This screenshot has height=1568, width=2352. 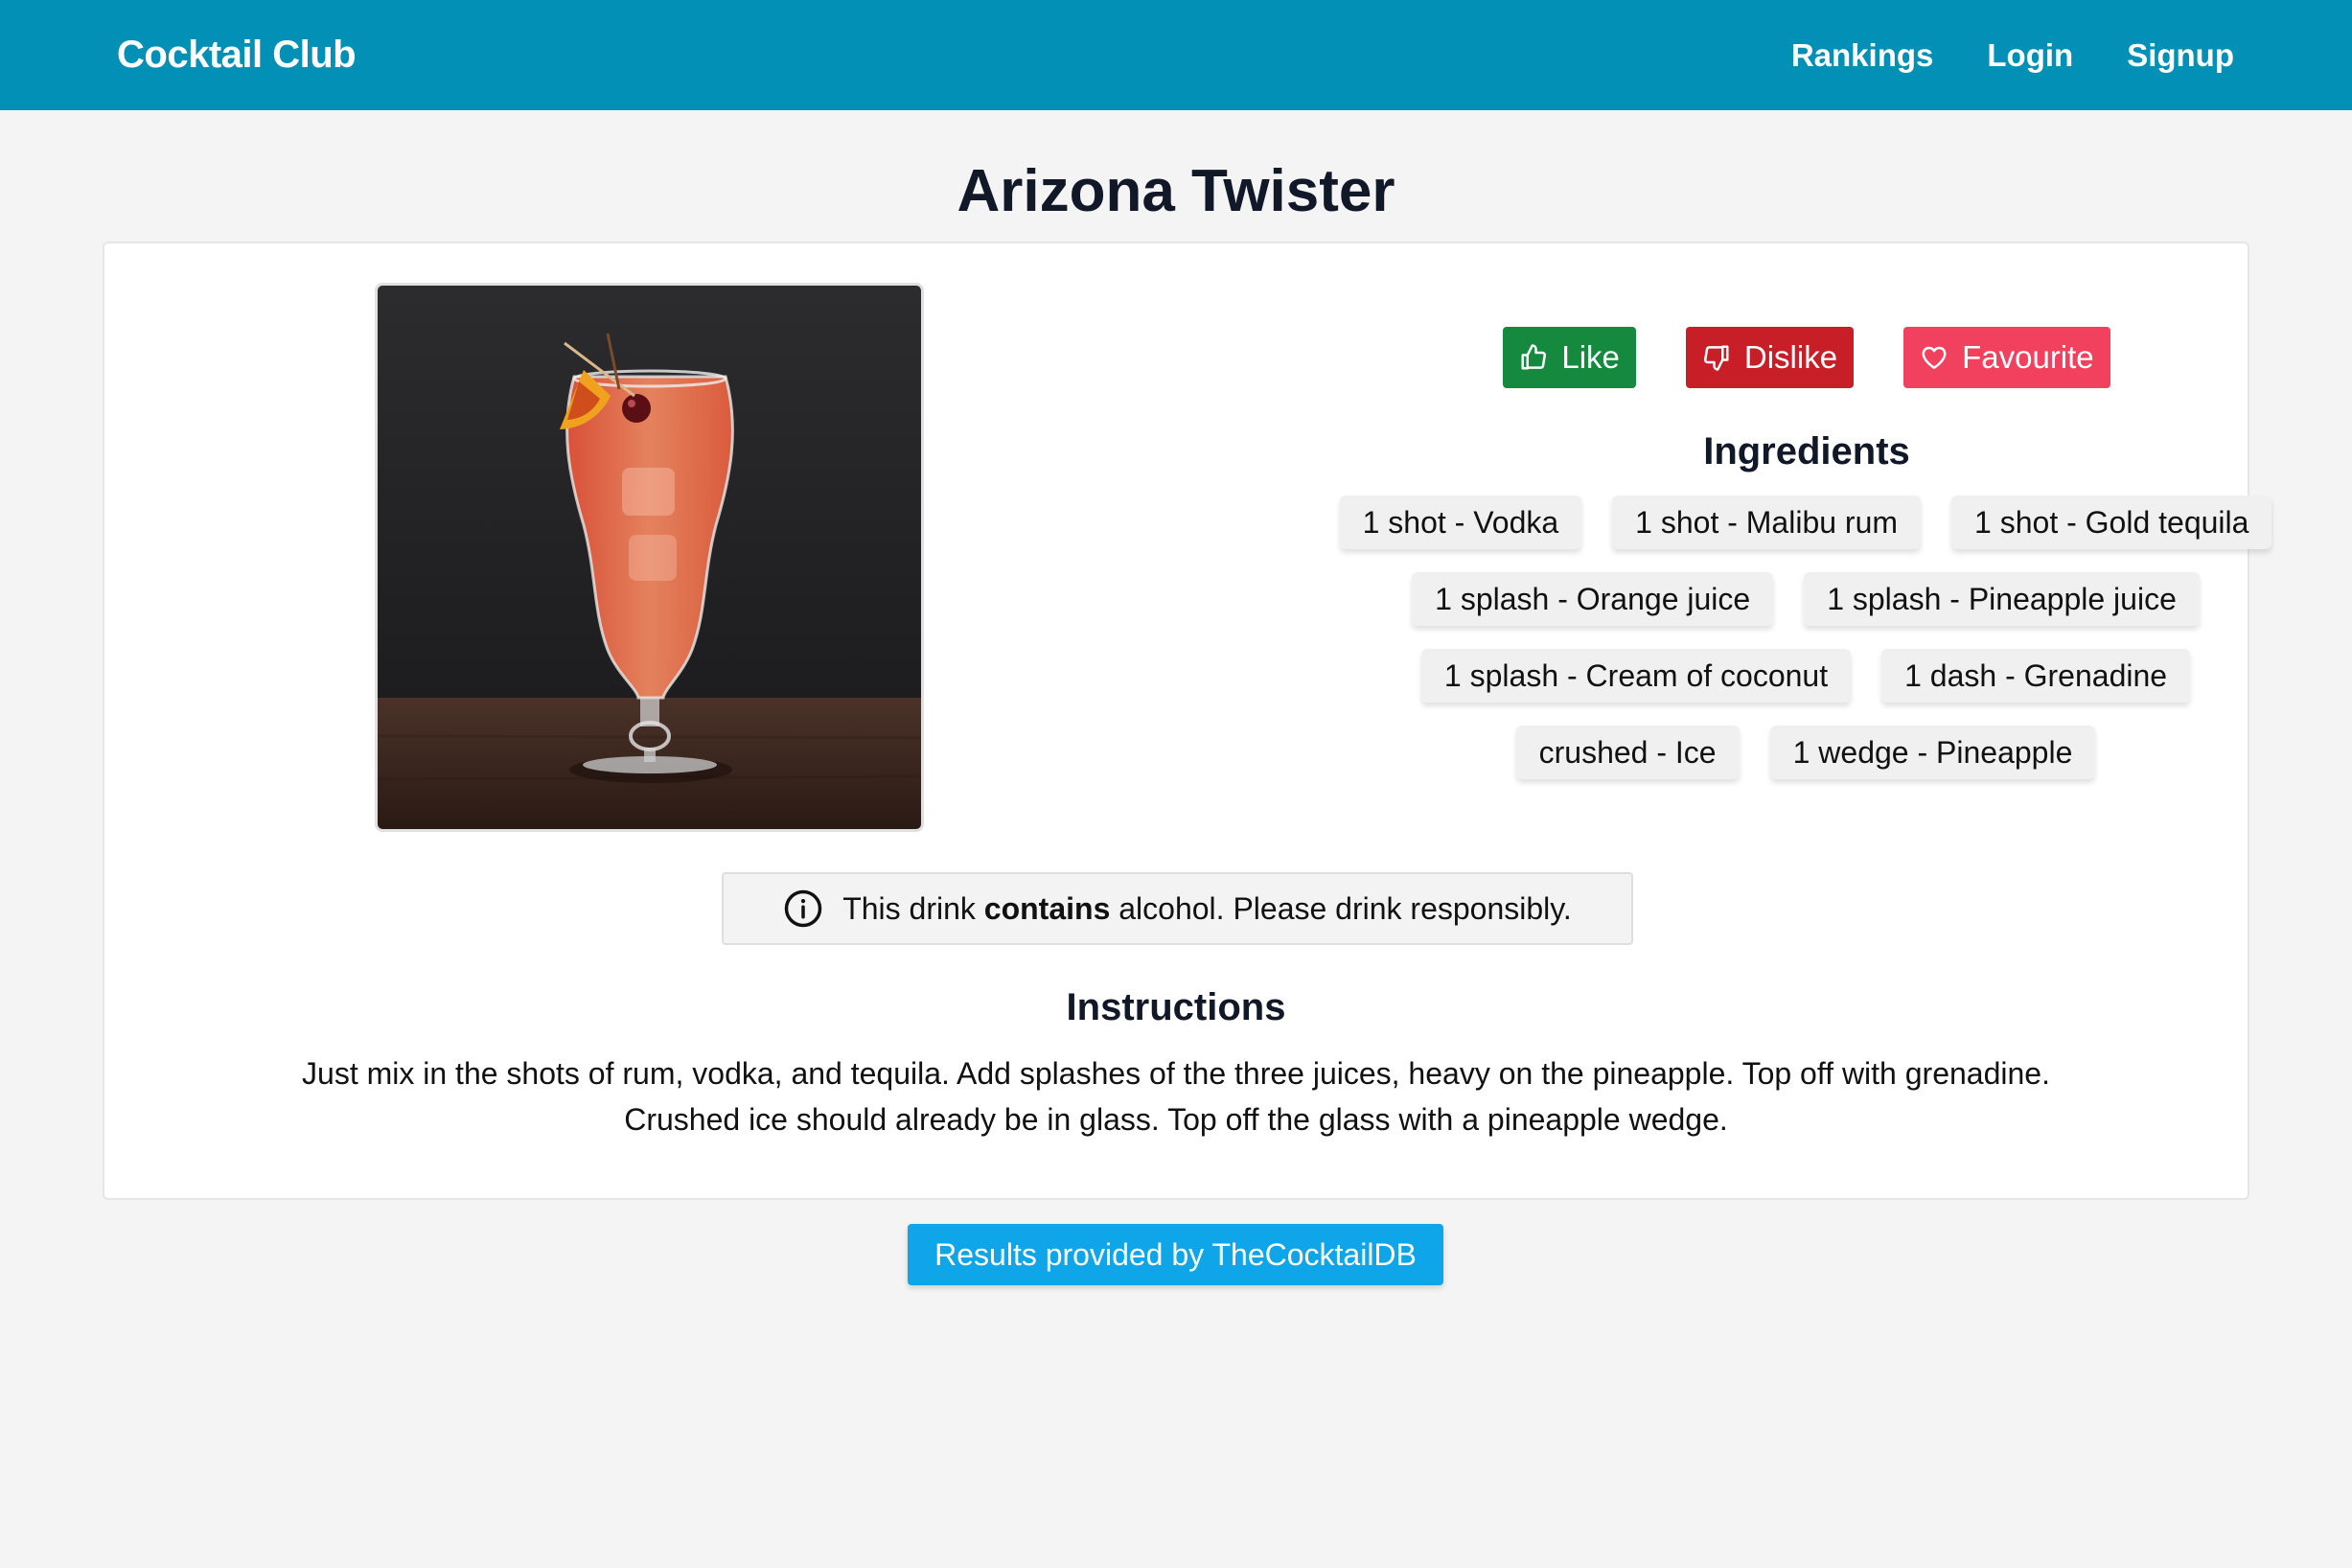 What do you see at coordinates (2180, 55) in the screenshot?
I see `nav-link-signup: Signup` at bounding box center [2180, 55].